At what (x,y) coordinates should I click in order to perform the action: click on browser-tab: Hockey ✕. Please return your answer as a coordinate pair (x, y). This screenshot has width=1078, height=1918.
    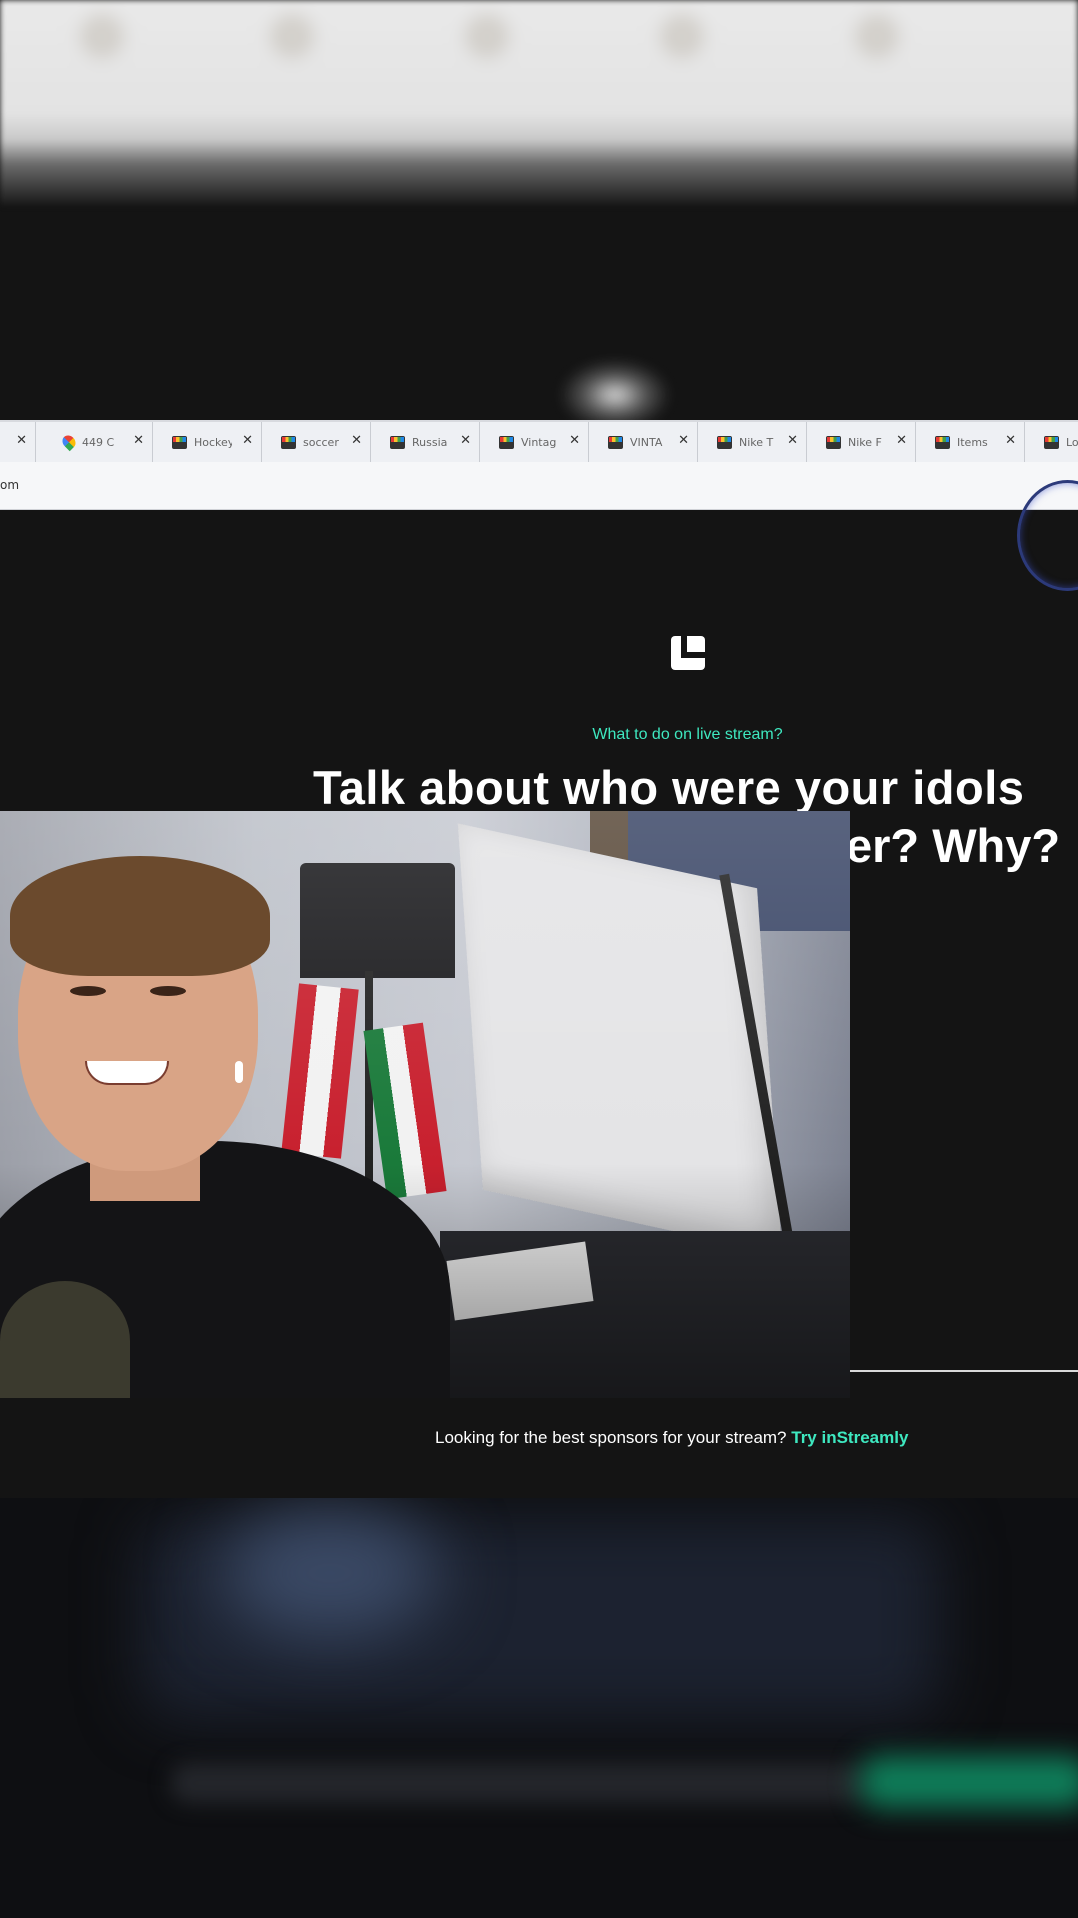
    Looking at the image, I should click on (208, 442).